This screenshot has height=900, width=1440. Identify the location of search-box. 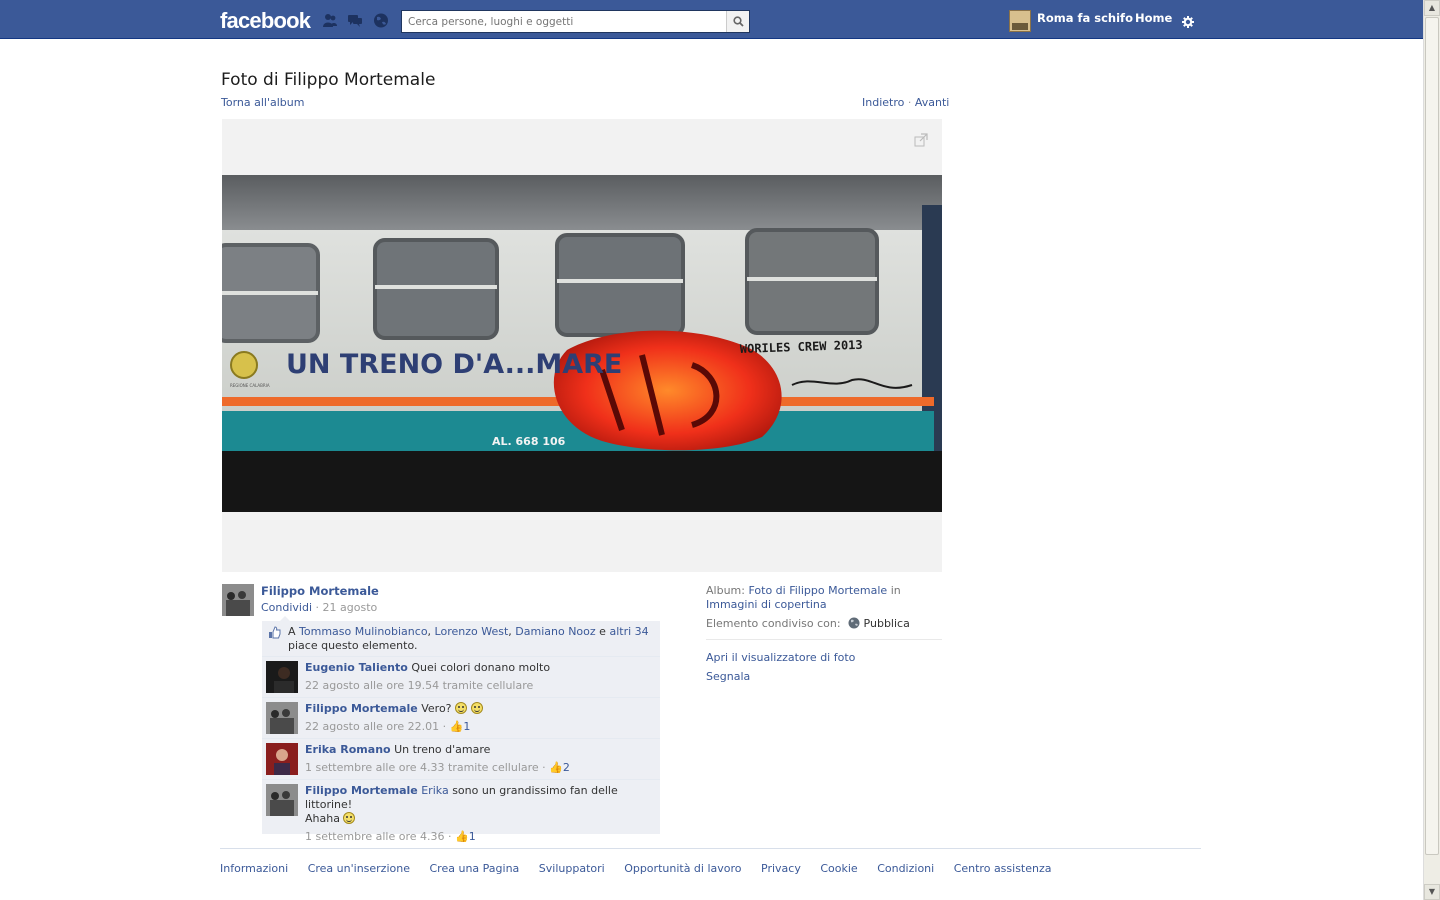
(575, 21).